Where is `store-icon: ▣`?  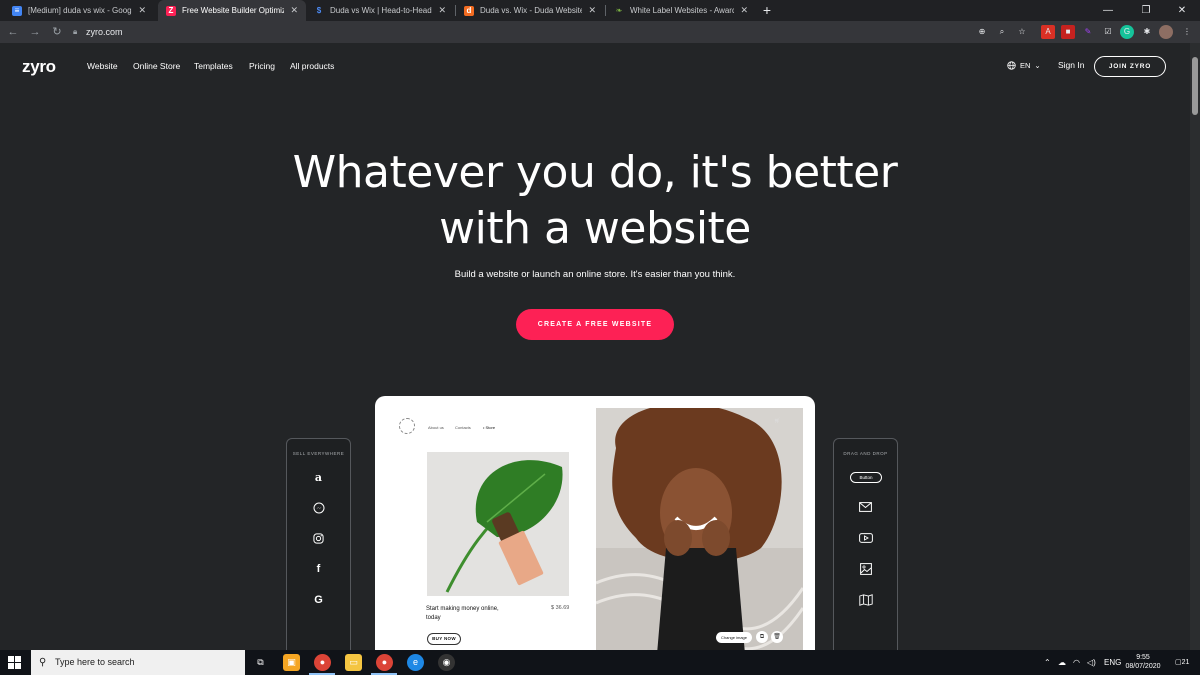
store-icon: ▣ is located at coordinates (291, 662).